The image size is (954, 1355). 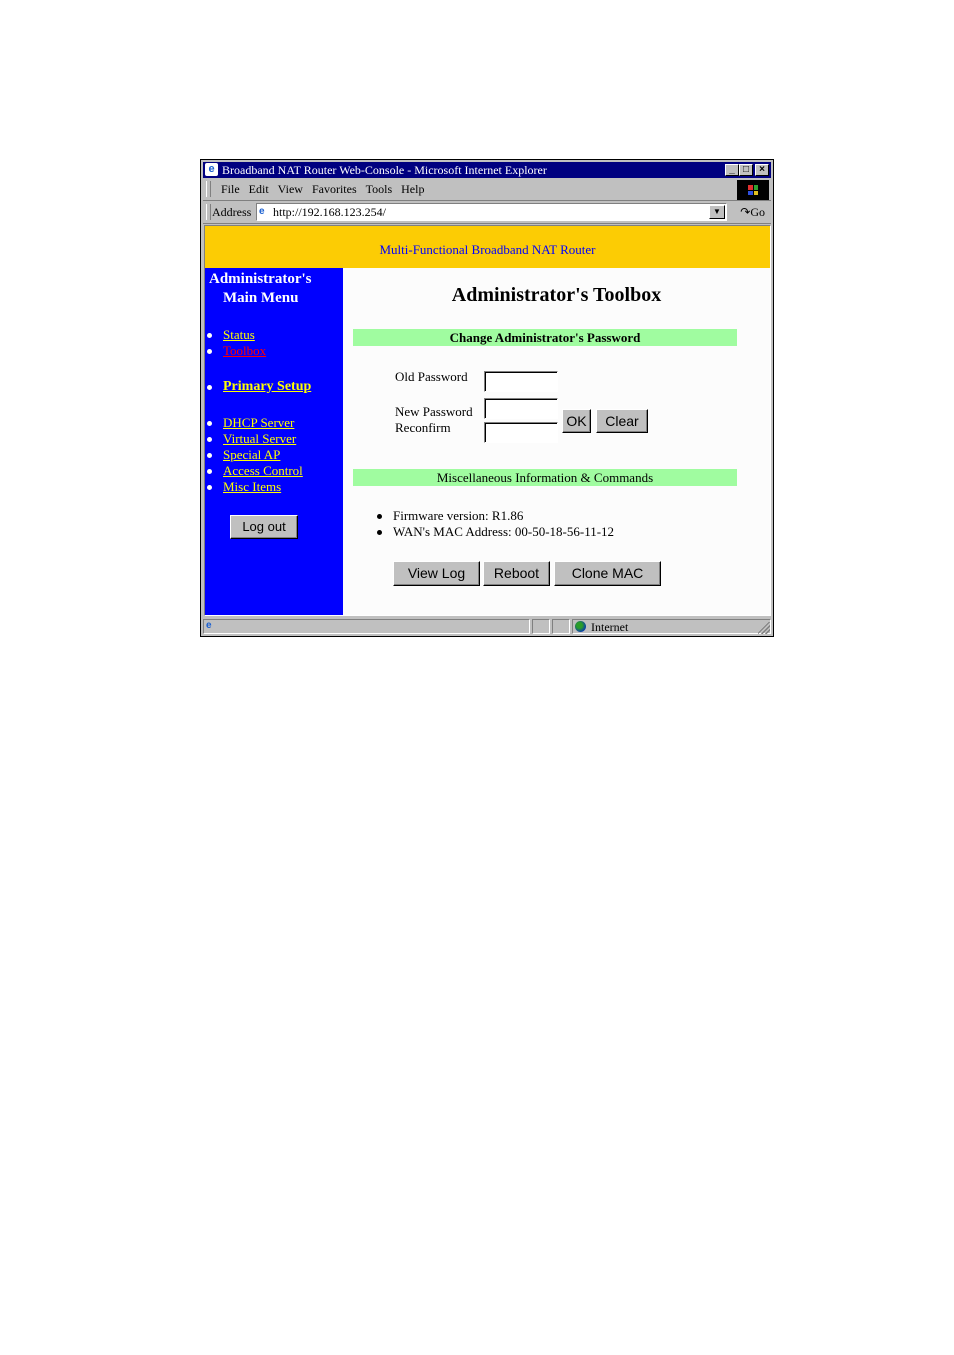 What do you see at coordinates (258, 423) in the screenshot?
I see `sidebar-link-dhcp-server: DHCP Server` at bounding box center [258, 423].